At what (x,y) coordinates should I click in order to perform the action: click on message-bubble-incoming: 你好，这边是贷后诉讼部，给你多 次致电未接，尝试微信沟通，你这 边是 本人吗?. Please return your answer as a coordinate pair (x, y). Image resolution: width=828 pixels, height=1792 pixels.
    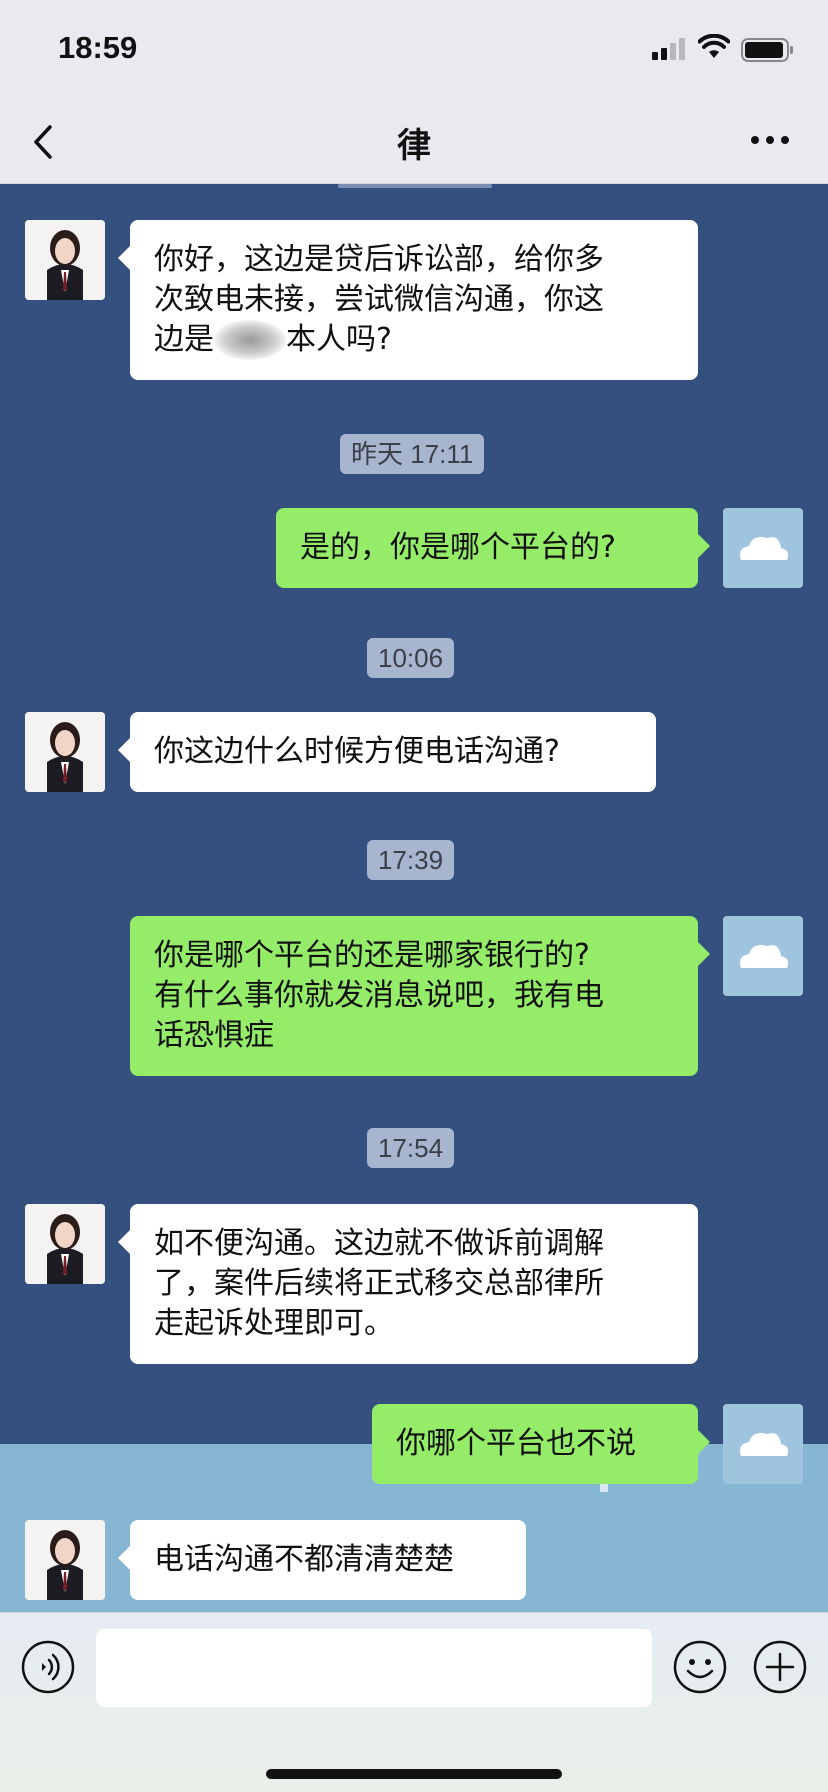
    Looking at the image, I should click on (408, 300).